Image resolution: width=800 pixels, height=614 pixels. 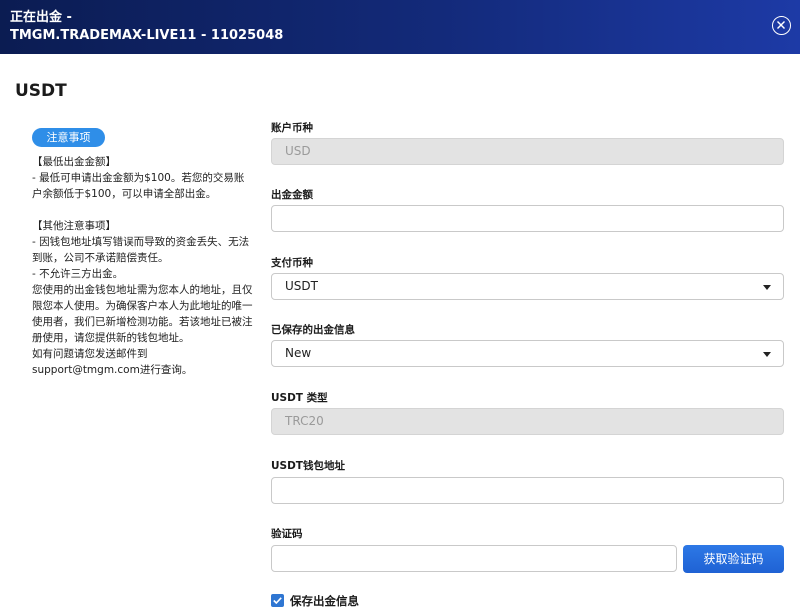 I want to click on account-currency-label: 账户币种, so click(x=292, y=128).